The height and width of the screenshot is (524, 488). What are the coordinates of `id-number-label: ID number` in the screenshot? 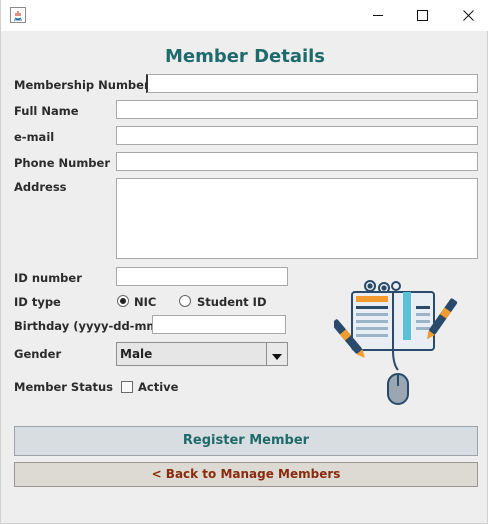 It's located at (48, 278).